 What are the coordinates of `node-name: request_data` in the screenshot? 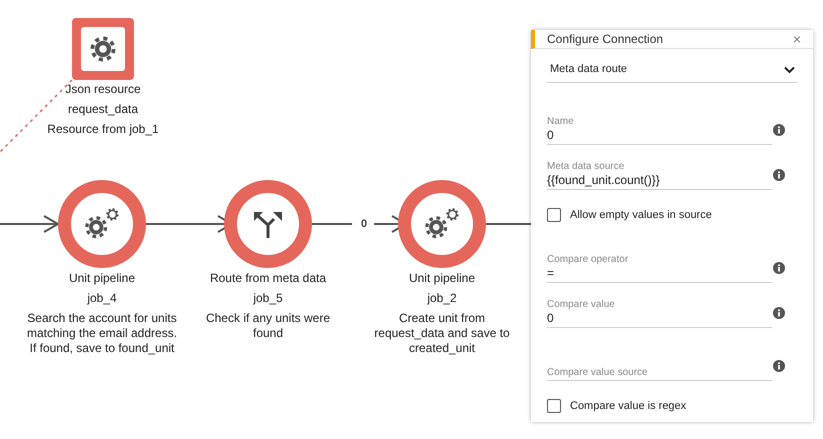 It's located at (103, 110).